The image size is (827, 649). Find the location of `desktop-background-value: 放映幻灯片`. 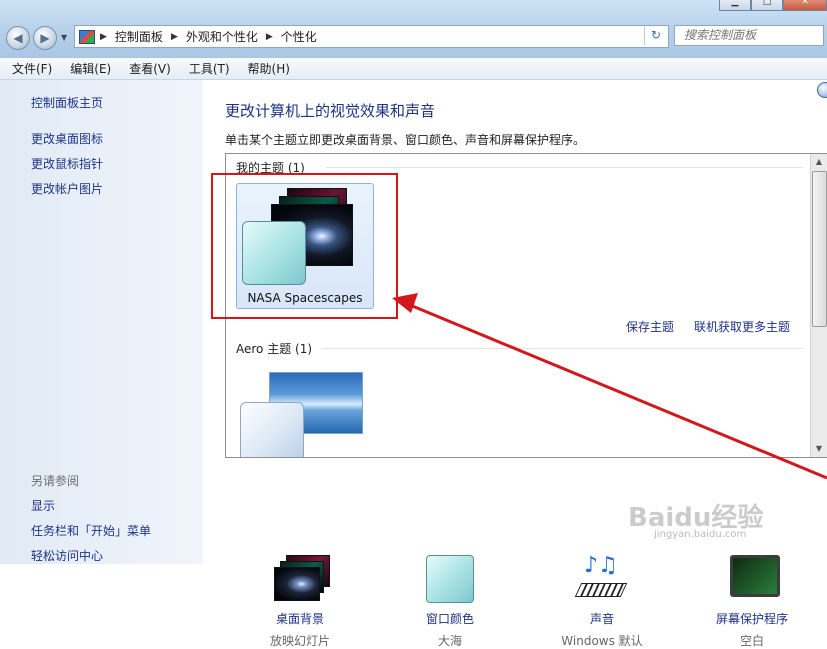

desktop-background-value: 放映幻灯片 is located at coordinates (299, 641).